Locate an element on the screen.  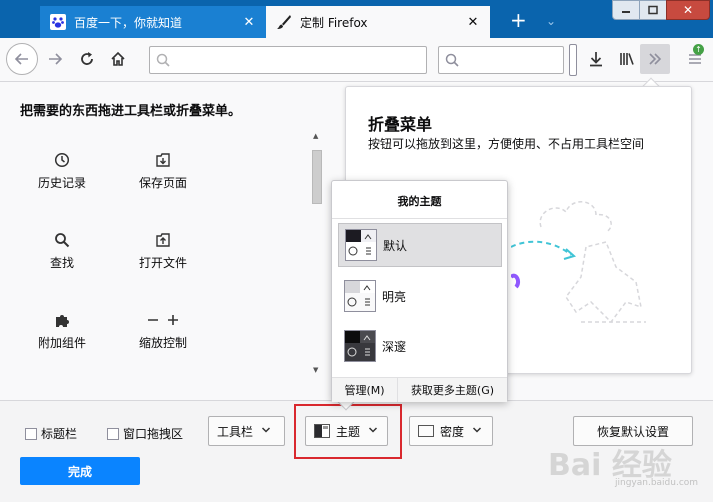
forward-button is located at coordinates (55, 59).